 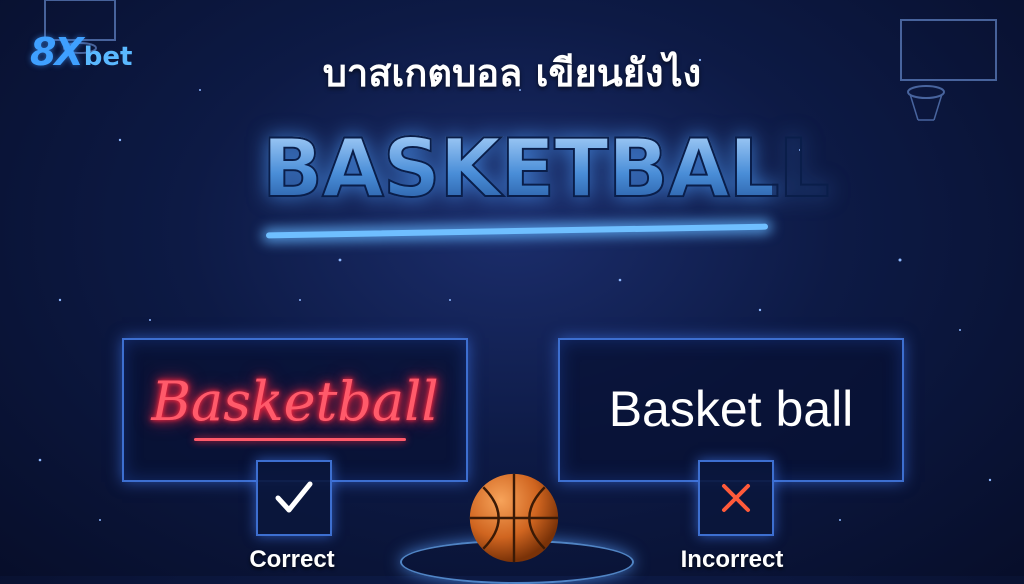 What do you see at coordinates (295, 401) in the screenshot?
I see `correct-spelling-word: Basketball` at bounding box center [295, 401].